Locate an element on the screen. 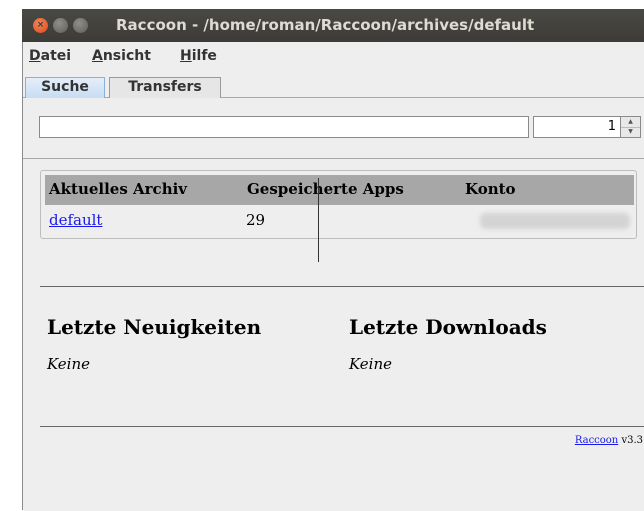 The image size is (644, 511). spinner-down-icon: ▼ is located at coordinates (630, 132).